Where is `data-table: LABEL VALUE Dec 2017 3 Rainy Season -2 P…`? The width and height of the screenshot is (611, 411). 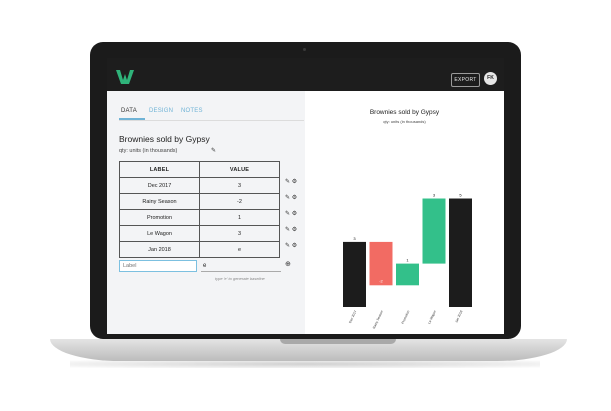
data-table: LABEL VALUE Dec 2017 3 Rainy Season -2 P… is located at coordinates (199, 209).